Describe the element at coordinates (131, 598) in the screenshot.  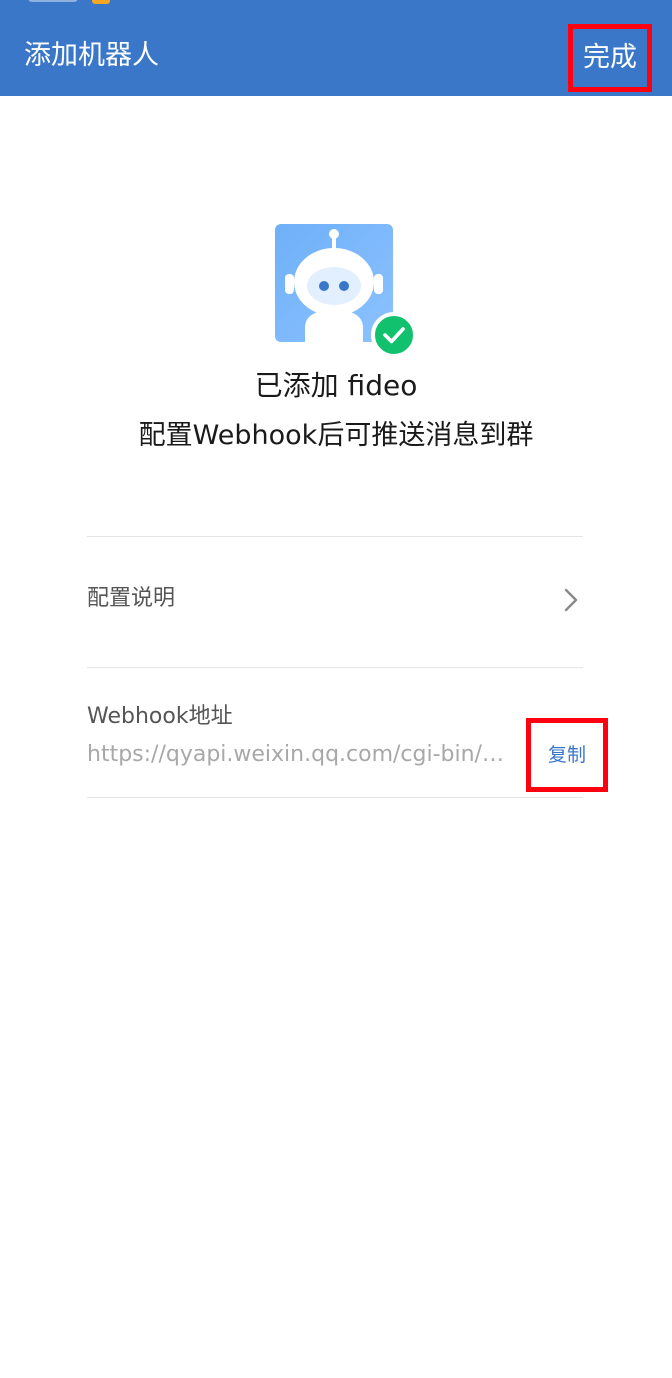
I see `config-instructions-label: 配置说明` at that location.